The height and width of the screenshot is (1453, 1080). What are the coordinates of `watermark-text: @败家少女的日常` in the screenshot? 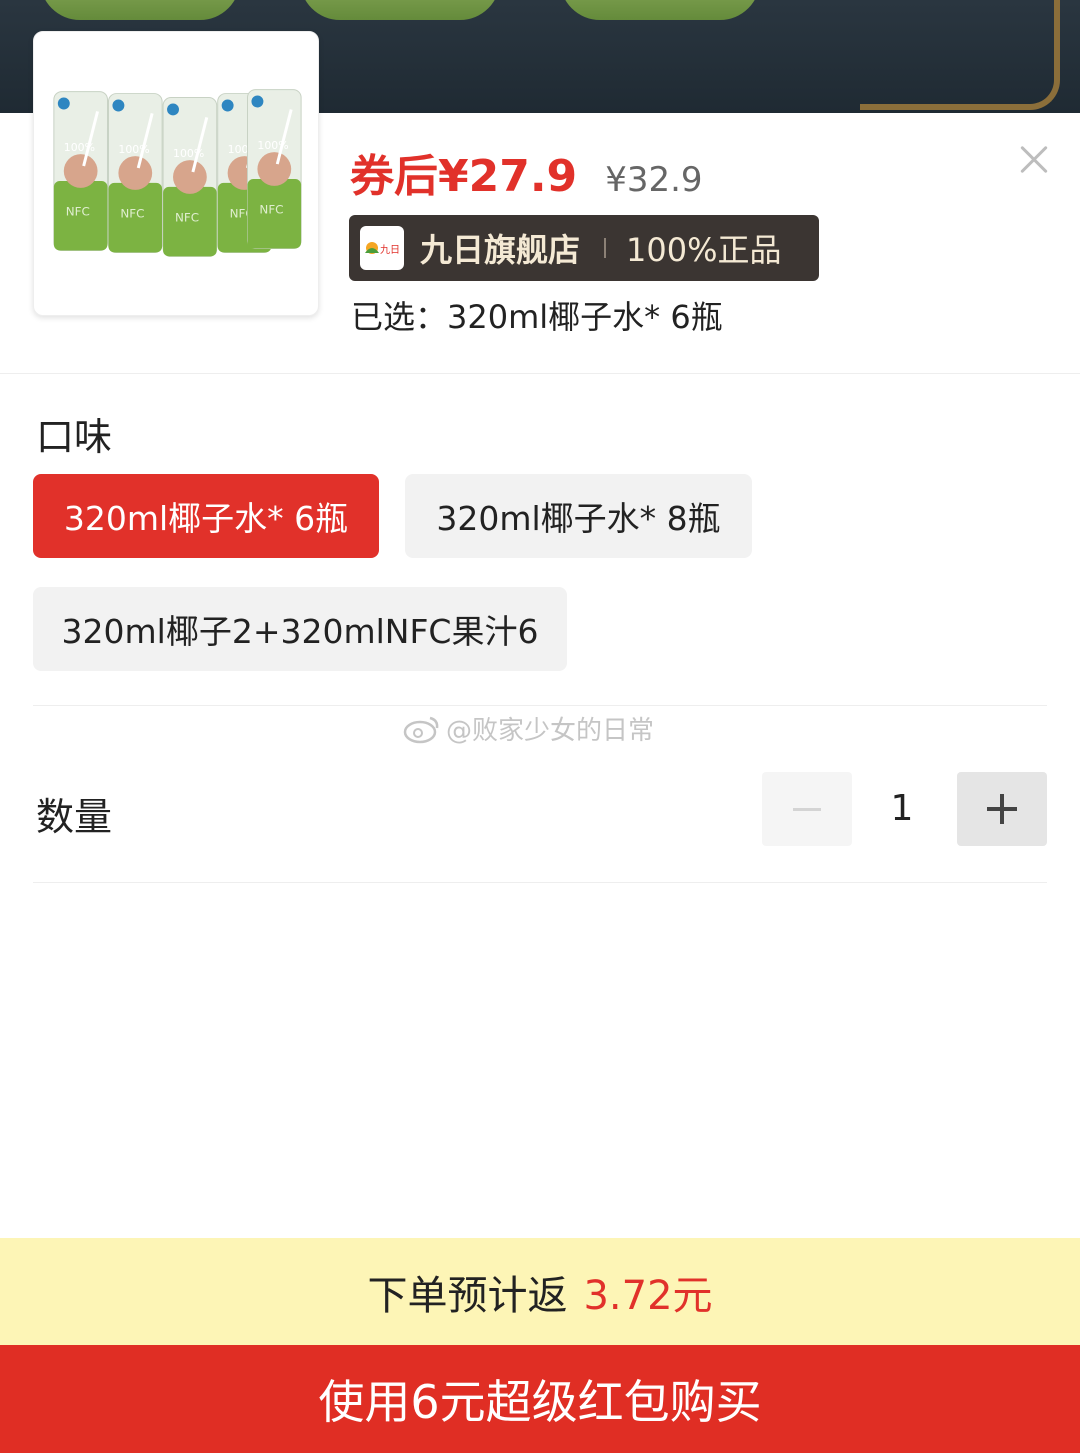 It's located at (550, 731).